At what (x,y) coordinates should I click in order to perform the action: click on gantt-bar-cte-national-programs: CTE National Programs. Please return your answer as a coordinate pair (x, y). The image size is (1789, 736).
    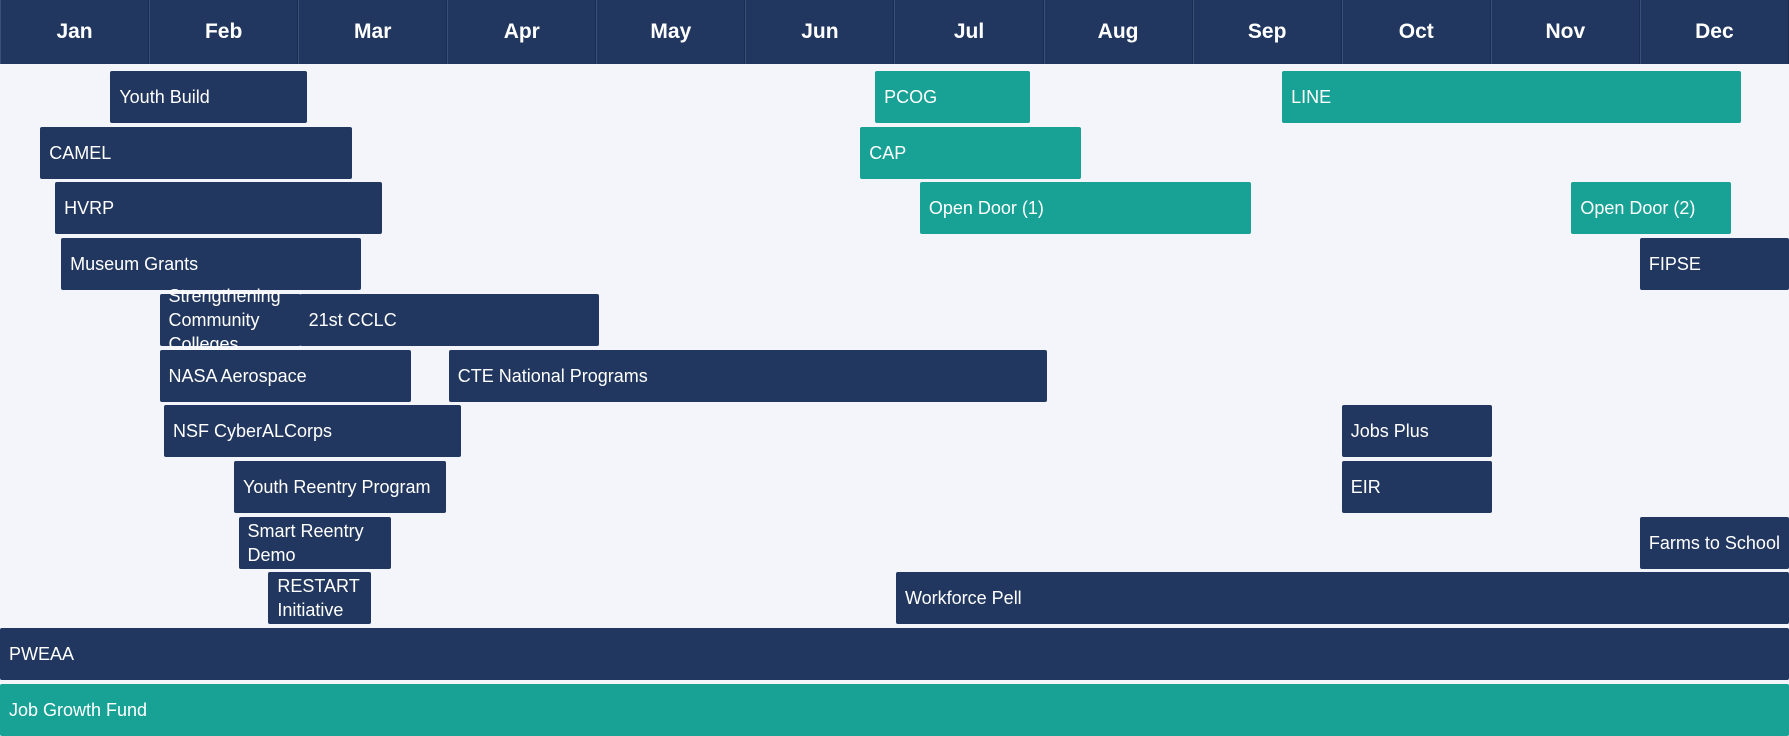
    Looking at the image, I should click on (747, 375).